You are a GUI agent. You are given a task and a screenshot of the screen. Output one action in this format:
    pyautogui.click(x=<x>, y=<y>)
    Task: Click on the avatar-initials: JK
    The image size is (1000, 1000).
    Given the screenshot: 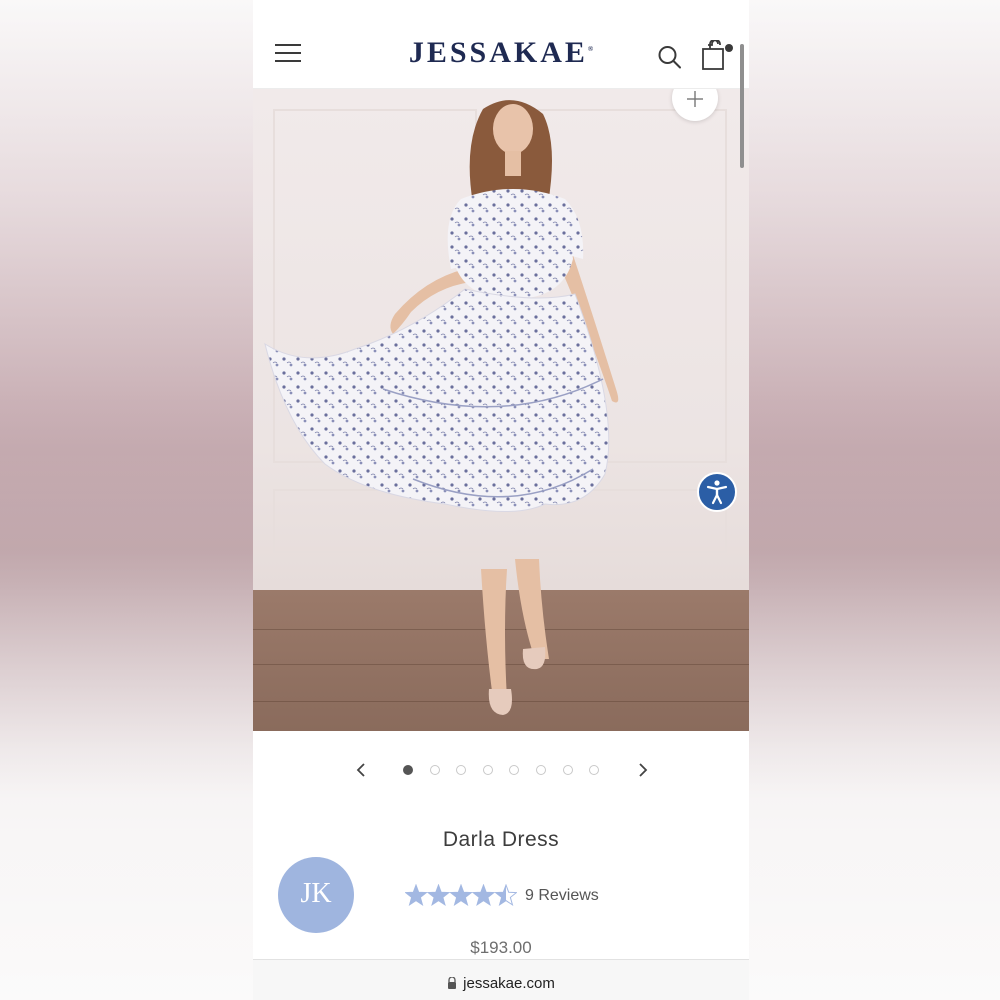 What is the action you would take?
    pyautogui.click(x=316, y=893)
    